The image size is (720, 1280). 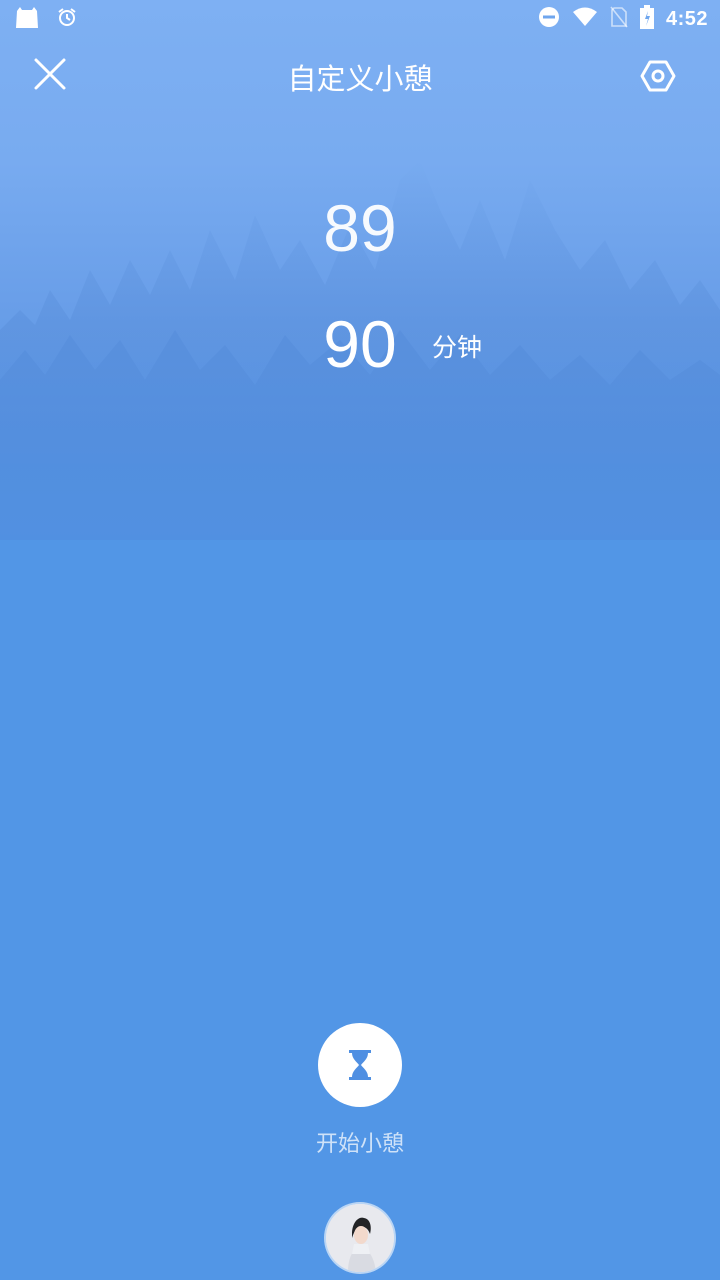 What do you see at coordinates (46, 19) in the screenshot?
I see `status-bar-left` at bounding box center [46, 19].